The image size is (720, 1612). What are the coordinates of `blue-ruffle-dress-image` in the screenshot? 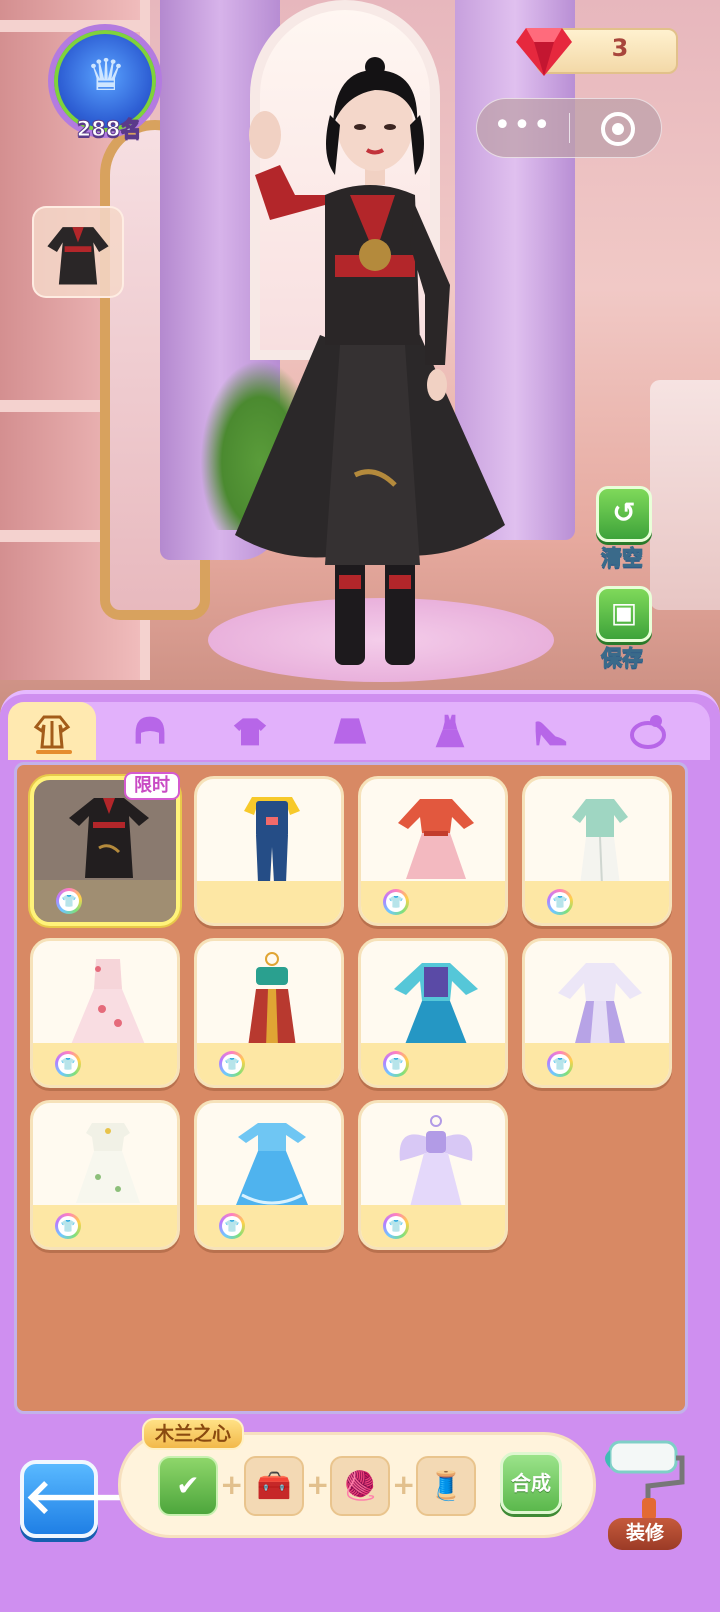 It's located at (272, 1164).